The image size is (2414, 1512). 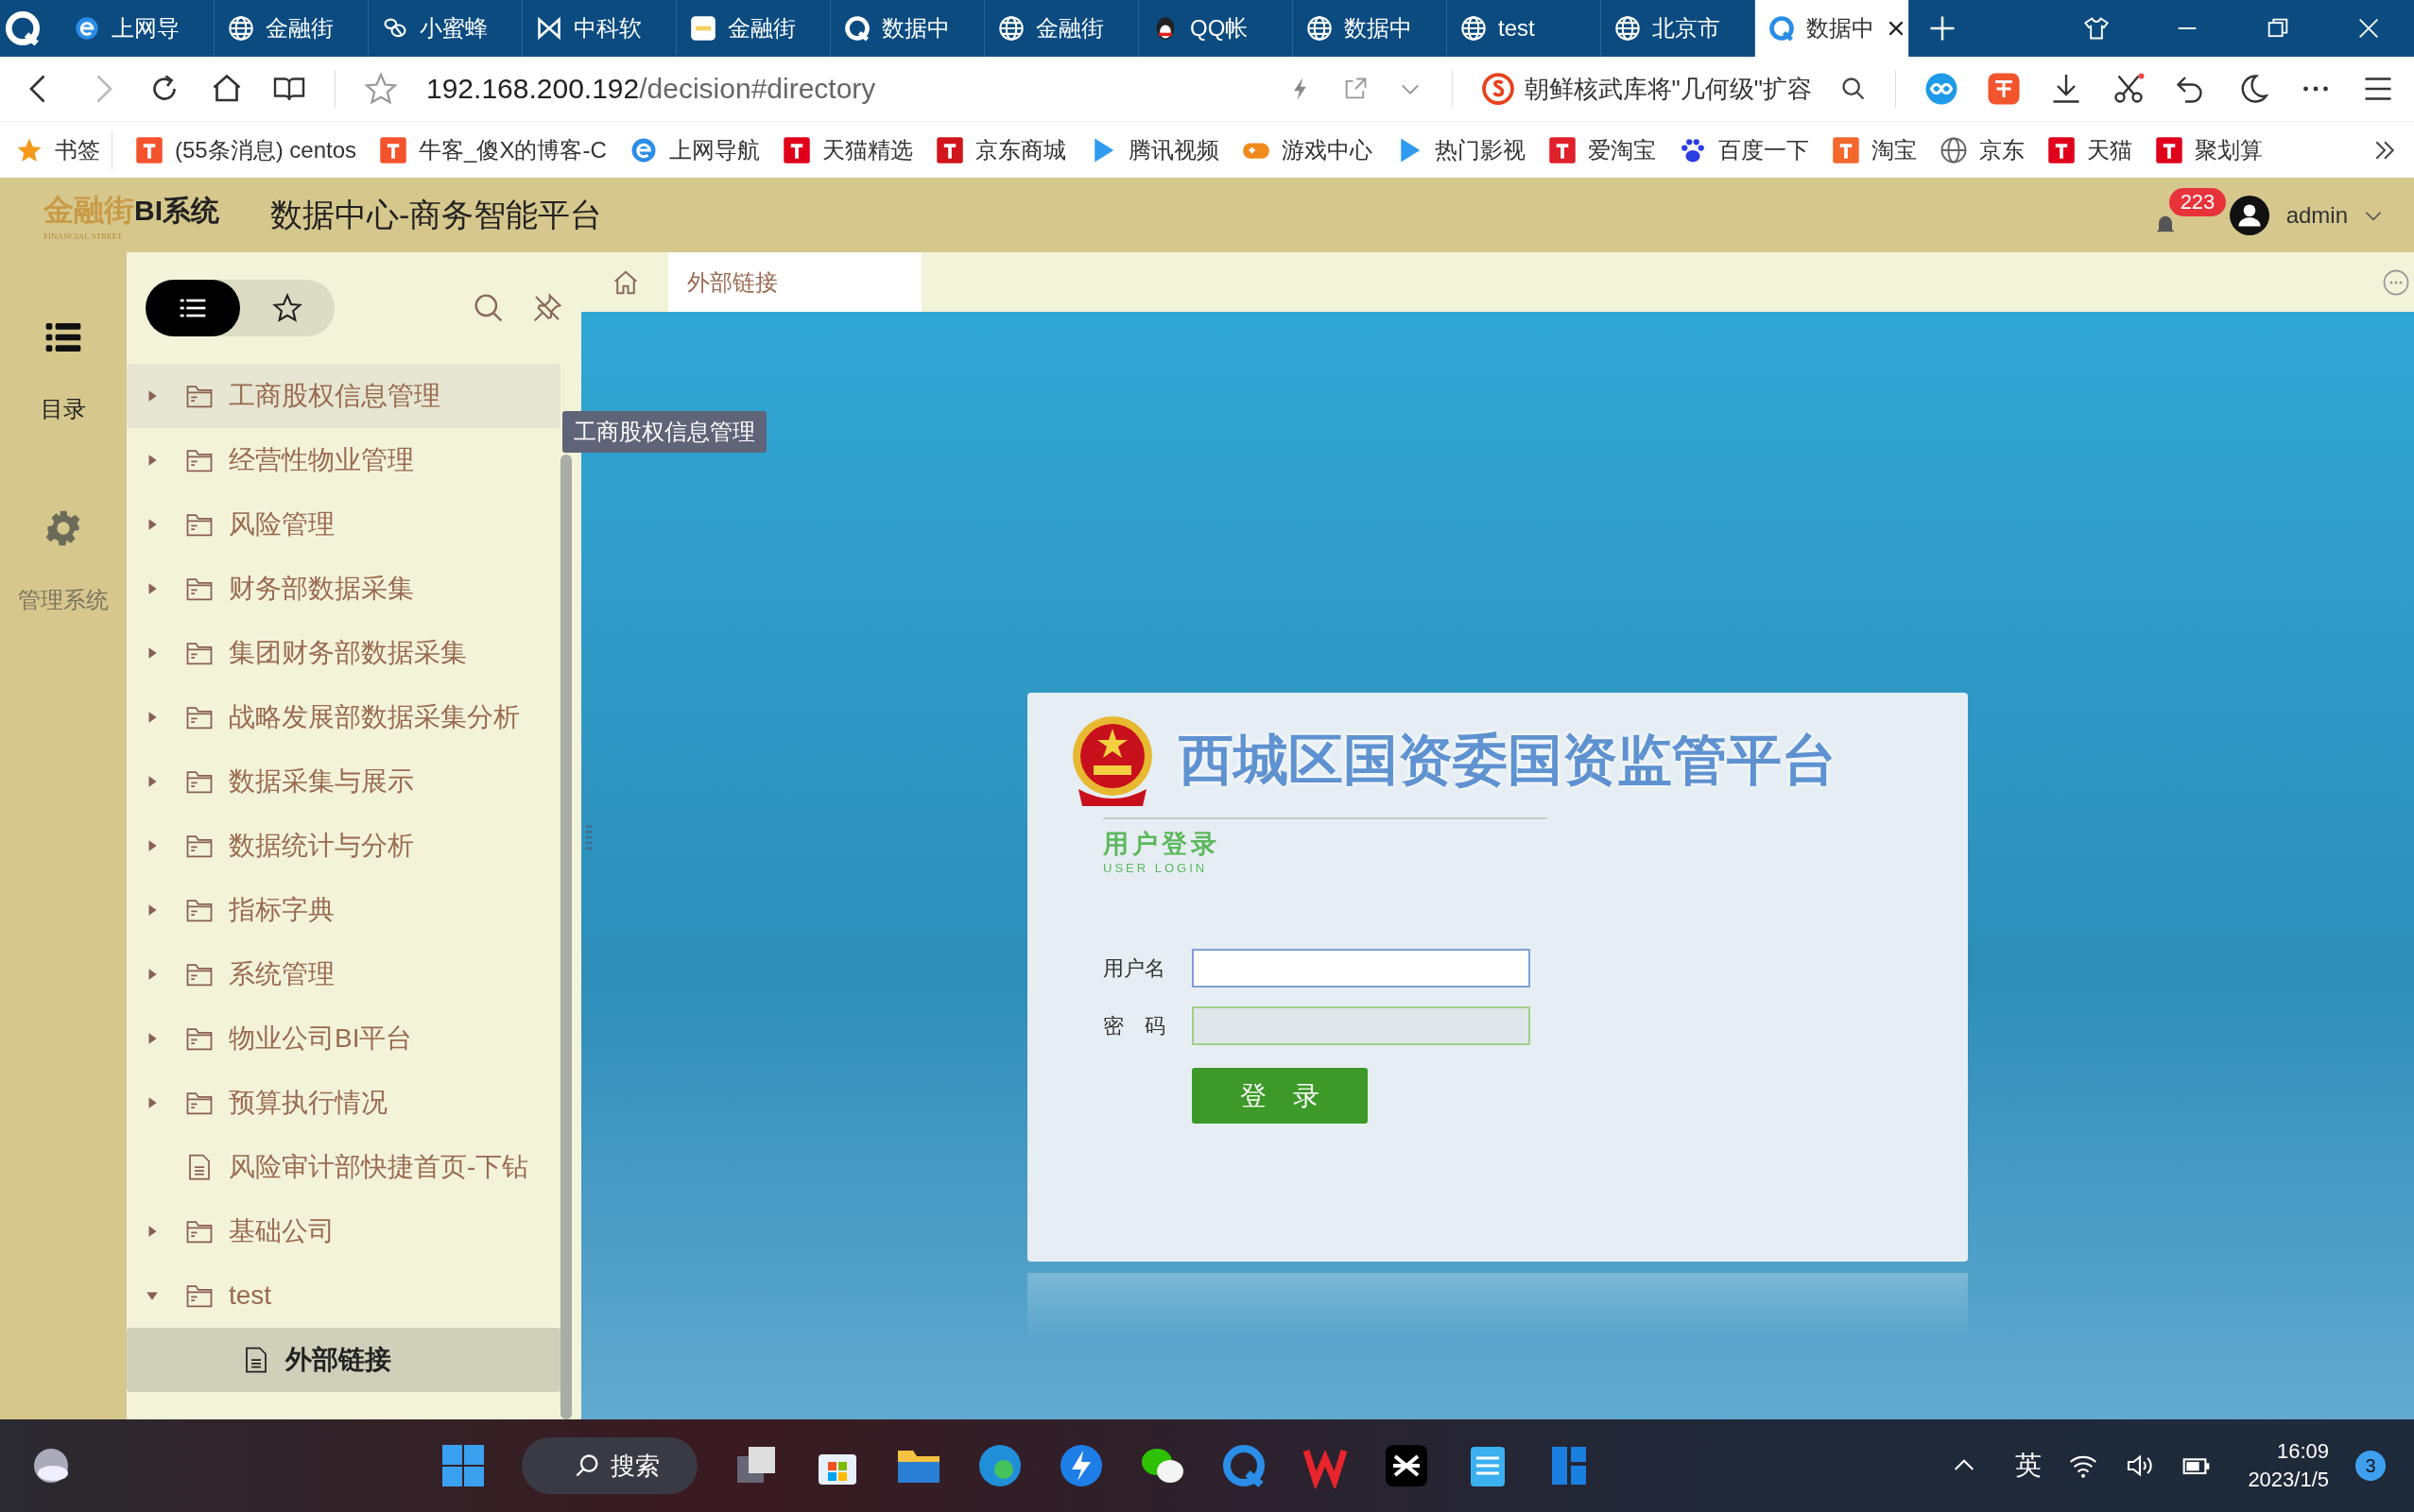 I want to click on user-name: admin, so click(x=2316, y=215).